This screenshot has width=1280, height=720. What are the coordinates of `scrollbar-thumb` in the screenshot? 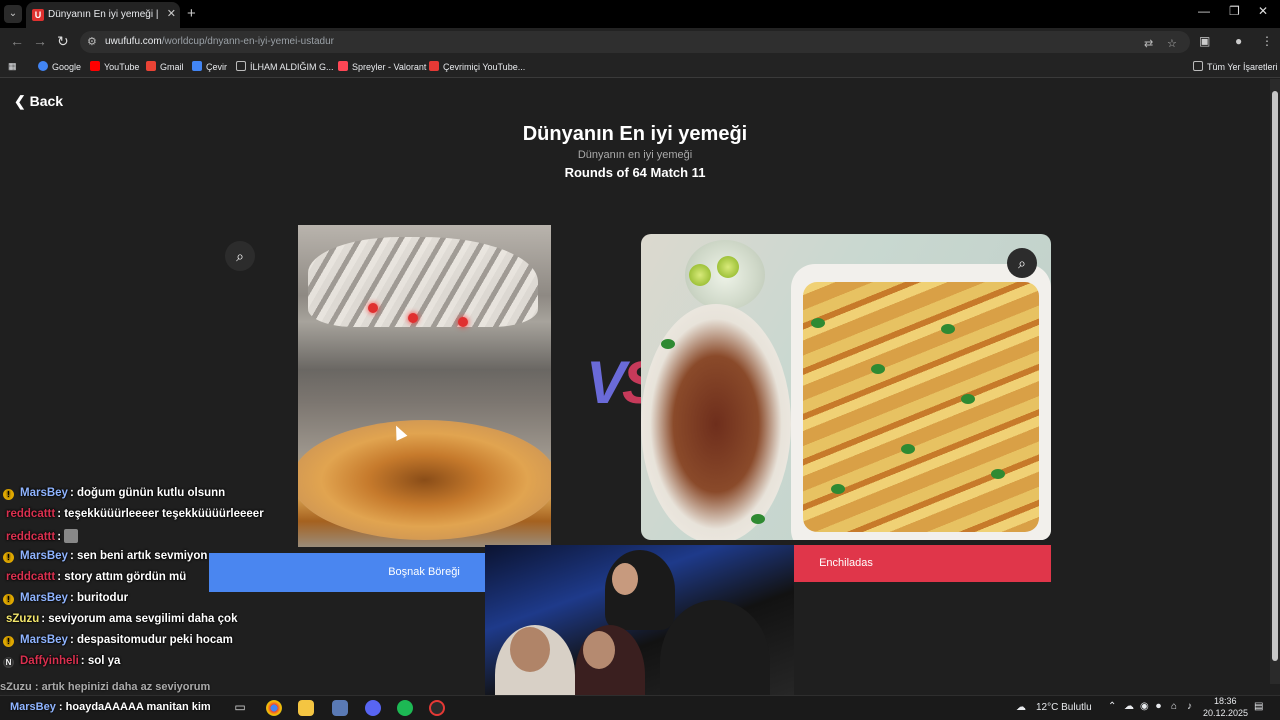 It's located at (1275, 376).